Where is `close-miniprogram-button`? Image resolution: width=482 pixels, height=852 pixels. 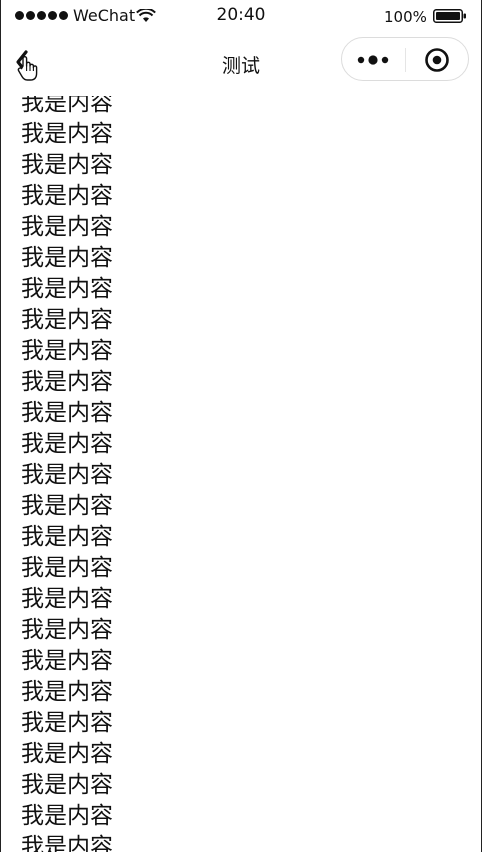 close-miniprogram-button is located at coordinates (437, 60).